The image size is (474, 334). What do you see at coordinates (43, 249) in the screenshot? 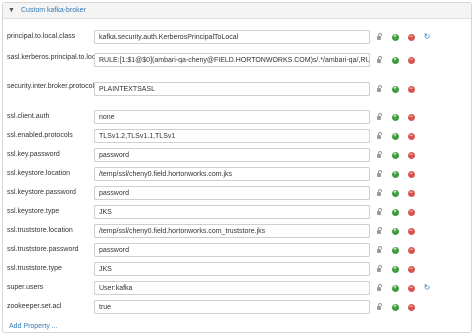
I see `property-label: ssl.truststore.password` at bounding box center [43, 249].